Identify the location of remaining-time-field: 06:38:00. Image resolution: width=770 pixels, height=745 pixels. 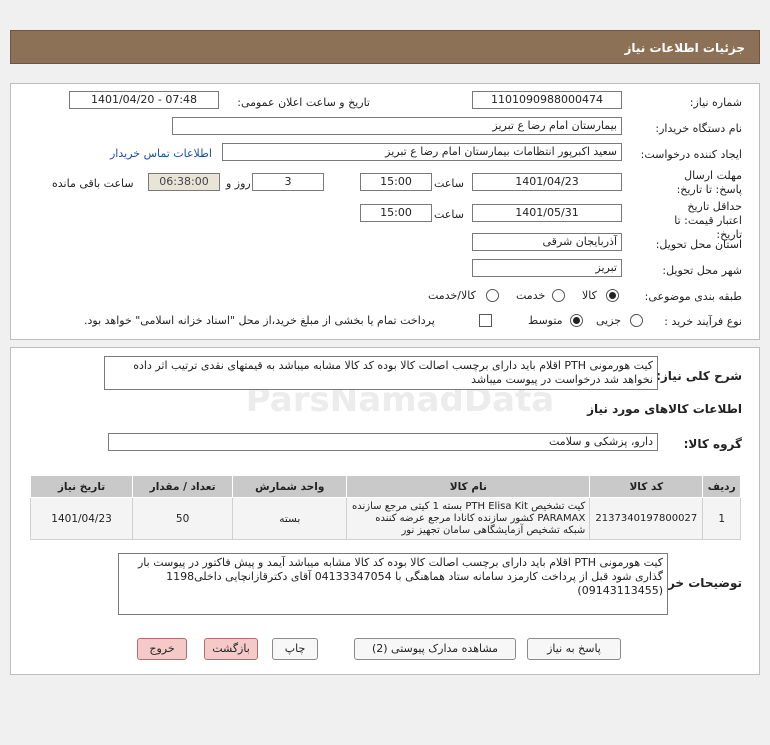
(184, 182).